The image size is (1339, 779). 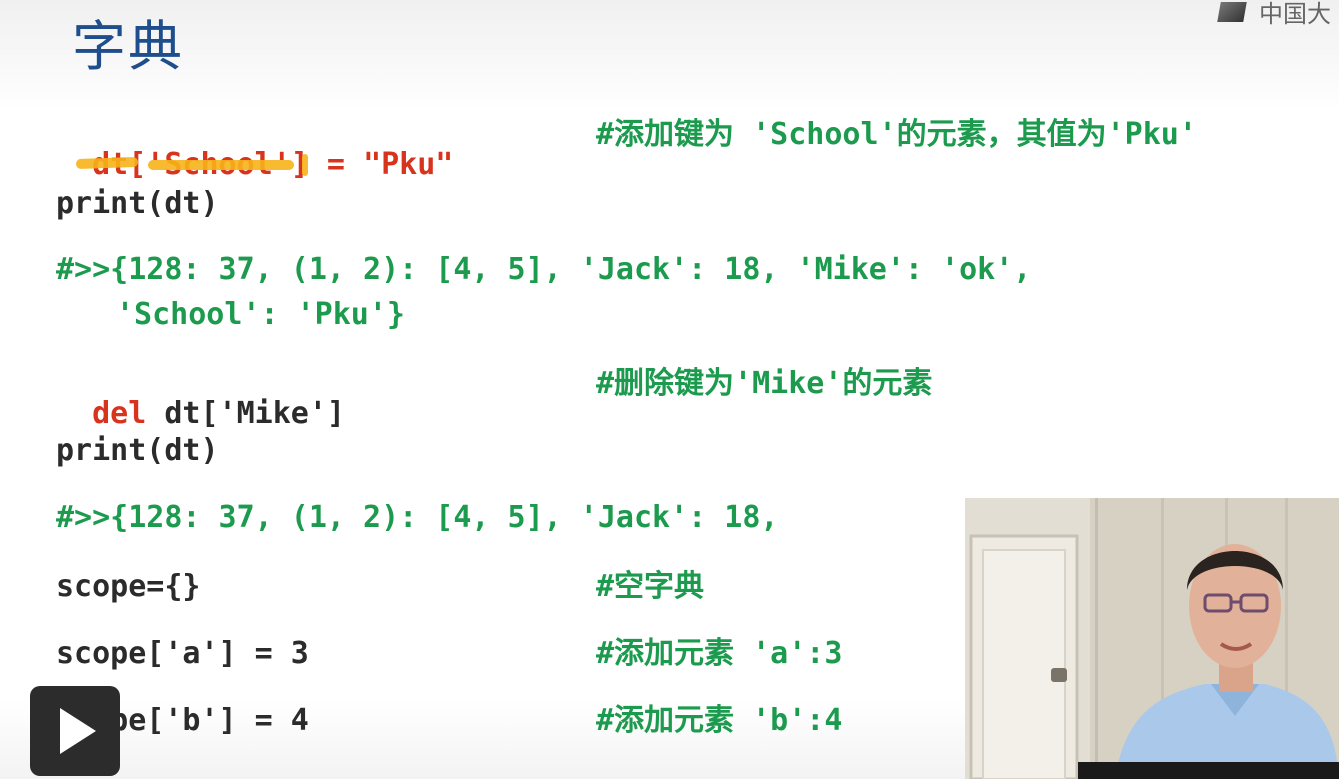 I want to click on code-line-1: dt['School'] = "Pku", so click(x=254, y=150).